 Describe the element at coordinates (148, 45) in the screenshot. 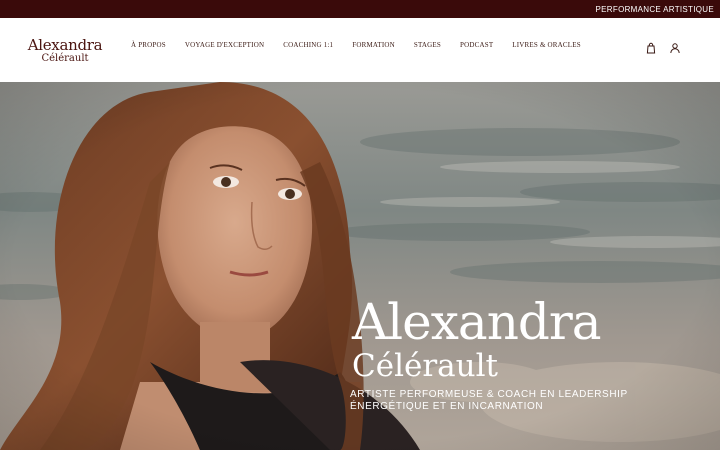

I see `nav-item-a-propos: À PROPOS` at that location.